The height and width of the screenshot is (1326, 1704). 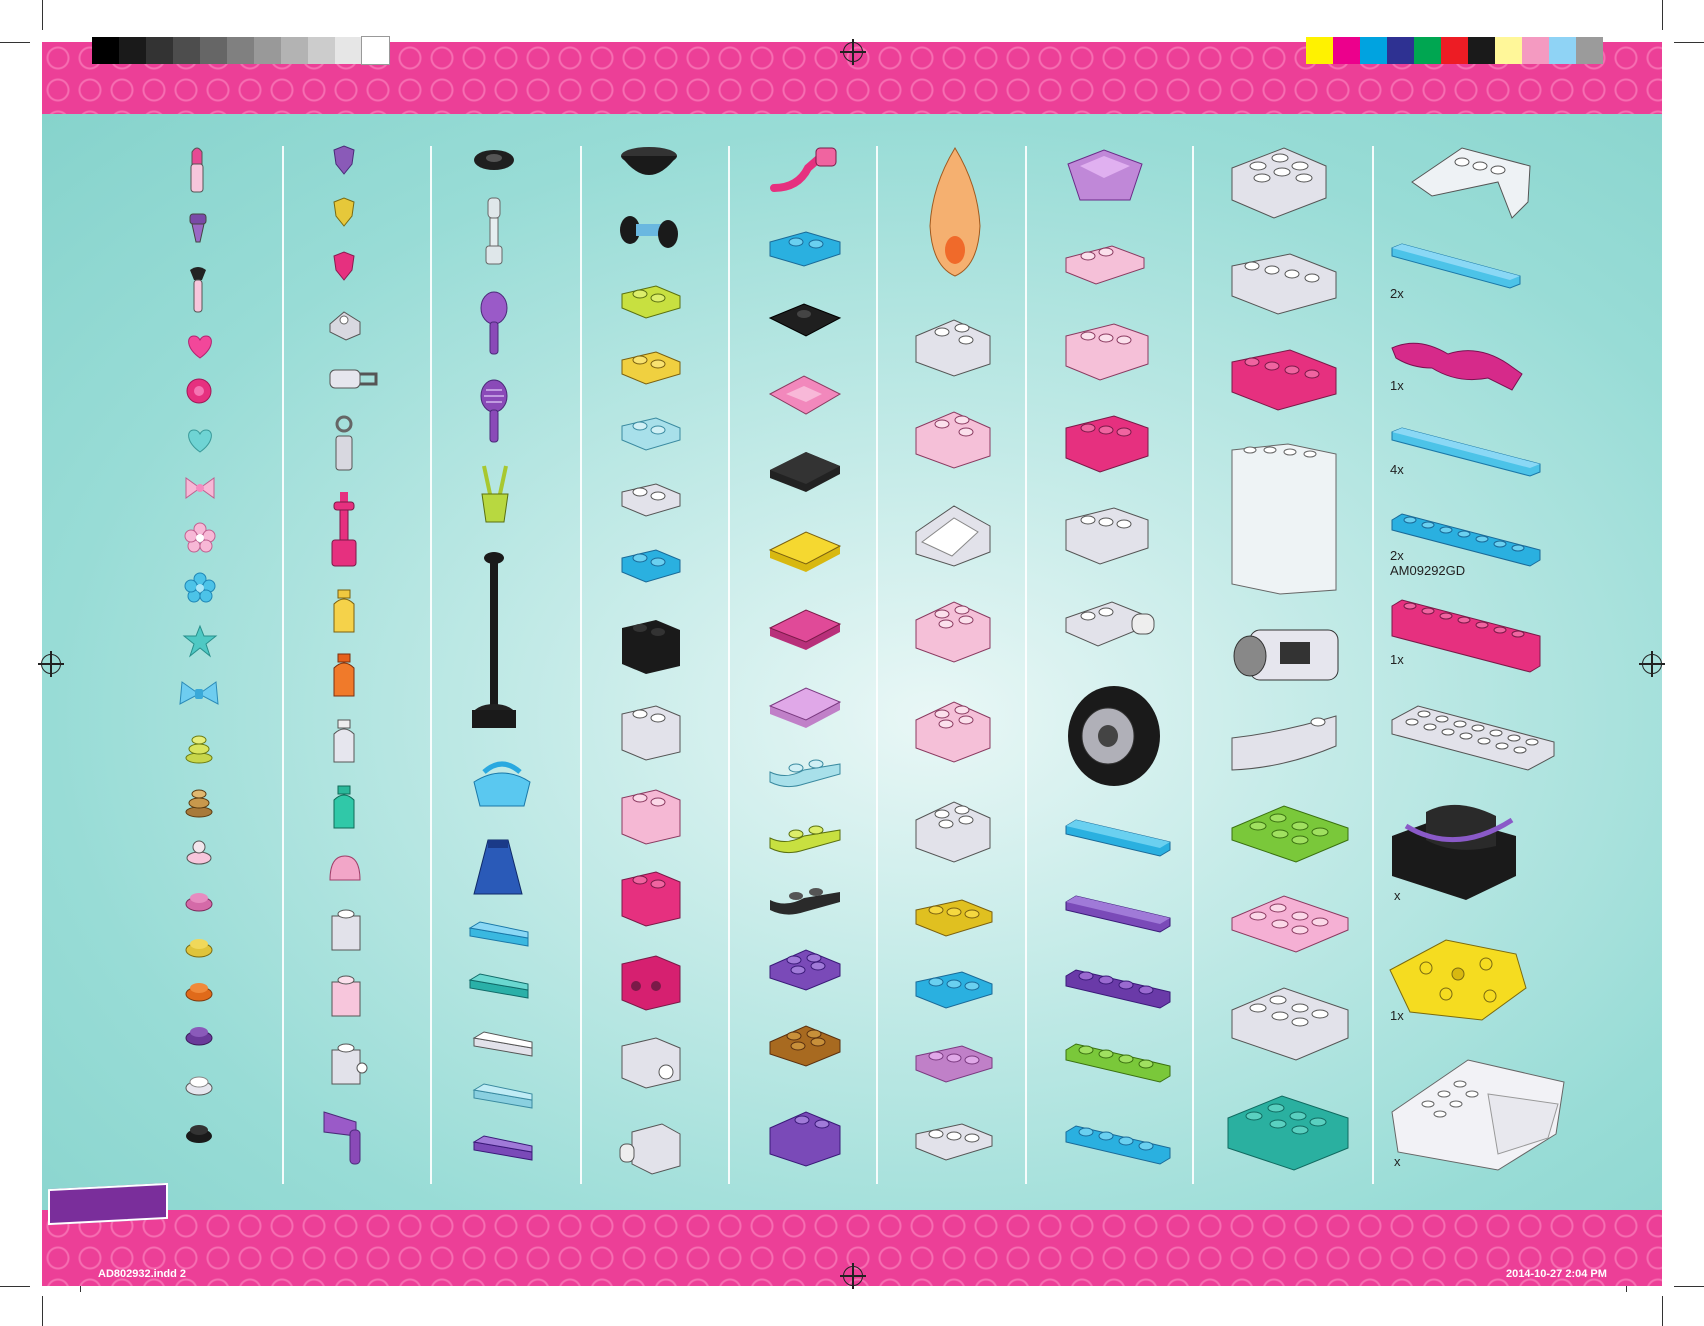 What do you see at coordinates (344, 675) in the screenshot?
I see `orange-bottle-piece` at bounding box center [344, 675].